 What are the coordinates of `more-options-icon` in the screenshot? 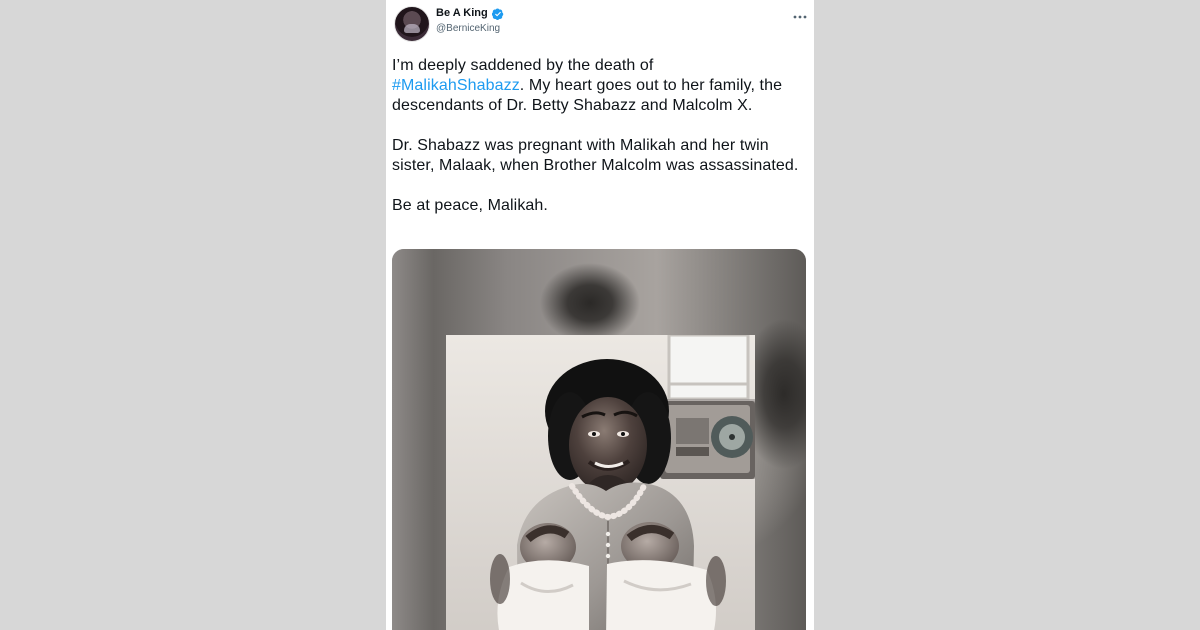 It's located at (800, 14).